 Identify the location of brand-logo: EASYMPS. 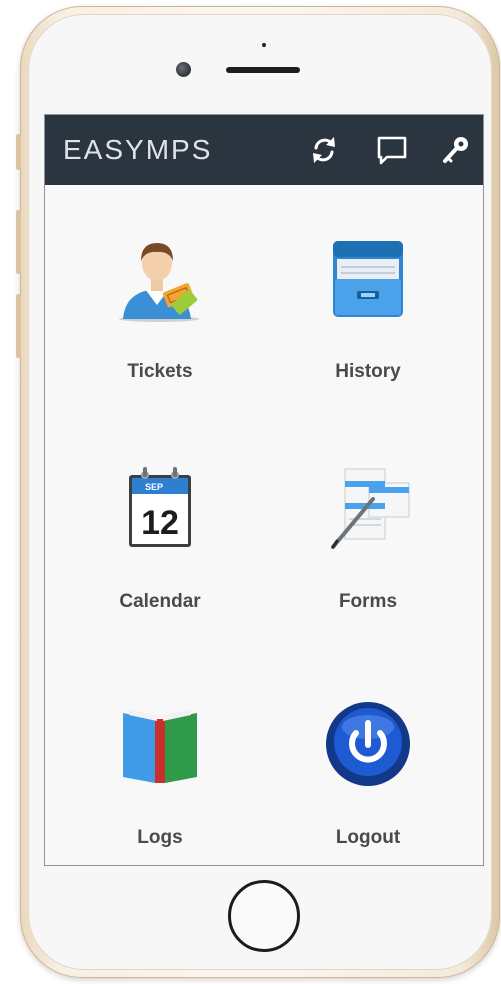
(138, 149).